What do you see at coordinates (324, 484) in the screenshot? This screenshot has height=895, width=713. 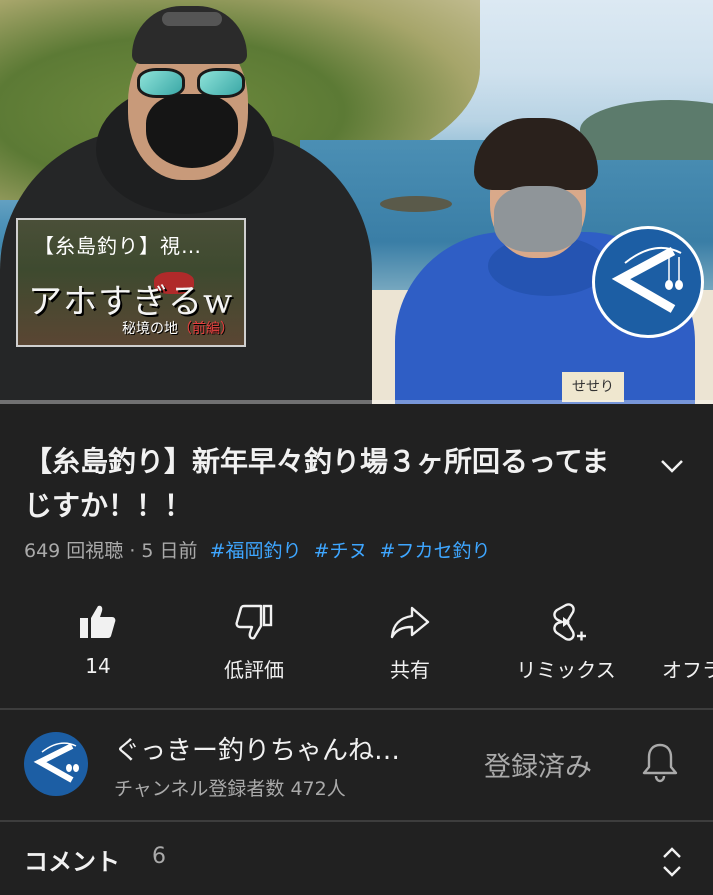 I see `video-title: 【糸島釣り】新年早々釣り場３ヶ所回るってまじすか！！！` at bounding box center [324, 484].